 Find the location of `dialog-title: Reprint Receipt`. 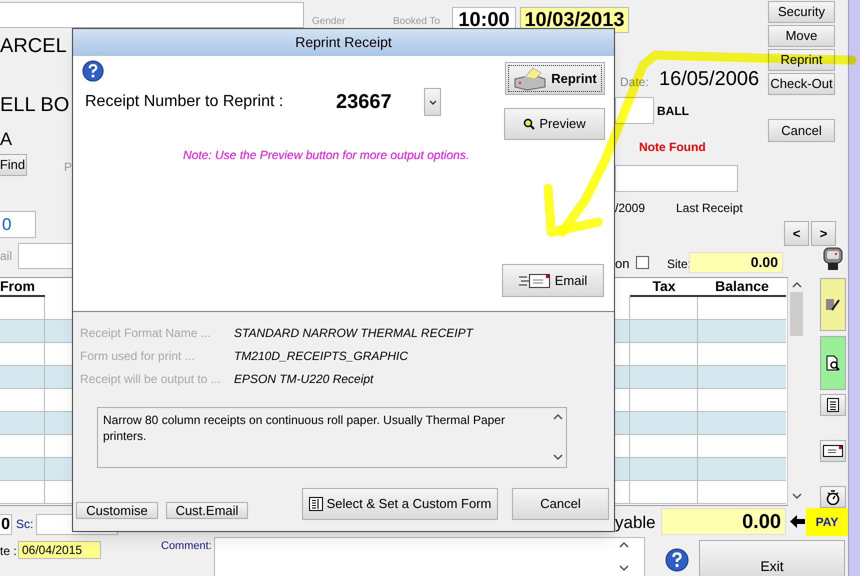

dialog-title: Reprint Receipt is located at coordinates (343, 42).